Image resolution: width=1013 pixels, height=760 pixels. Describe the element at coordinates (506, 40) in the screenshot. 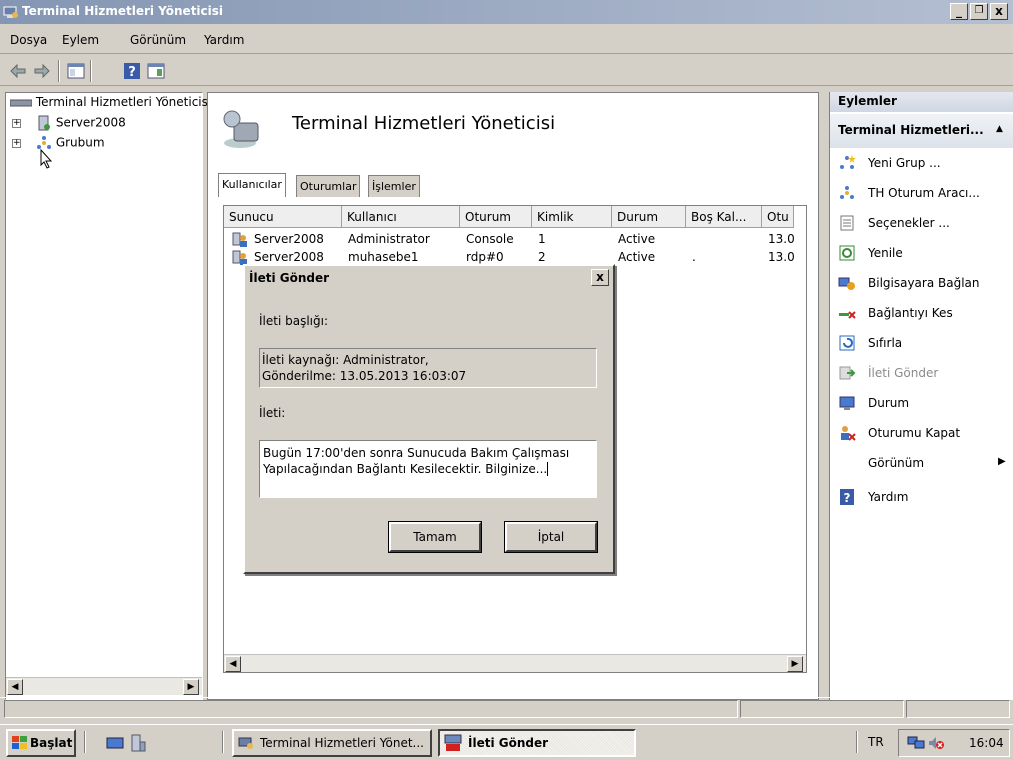

I see `menu-bar: Dosya Eylem Görünüm Yardım` at that location.